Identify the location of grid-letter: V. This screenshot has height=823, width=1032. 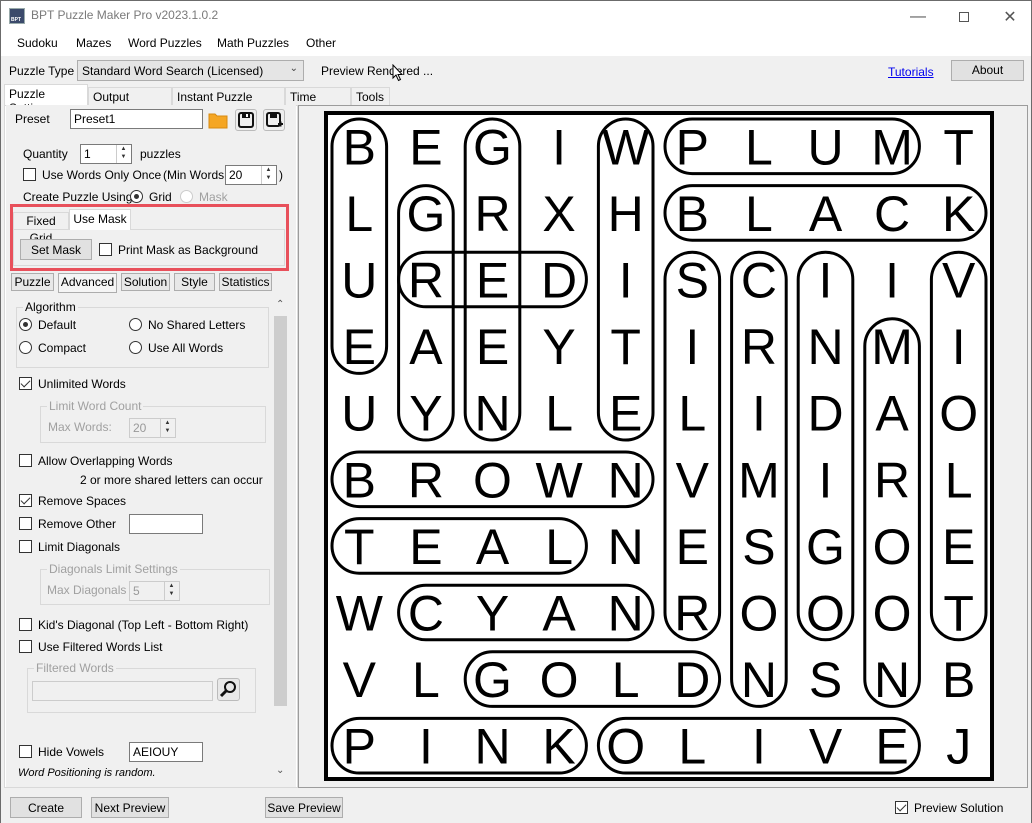
(959, 281).